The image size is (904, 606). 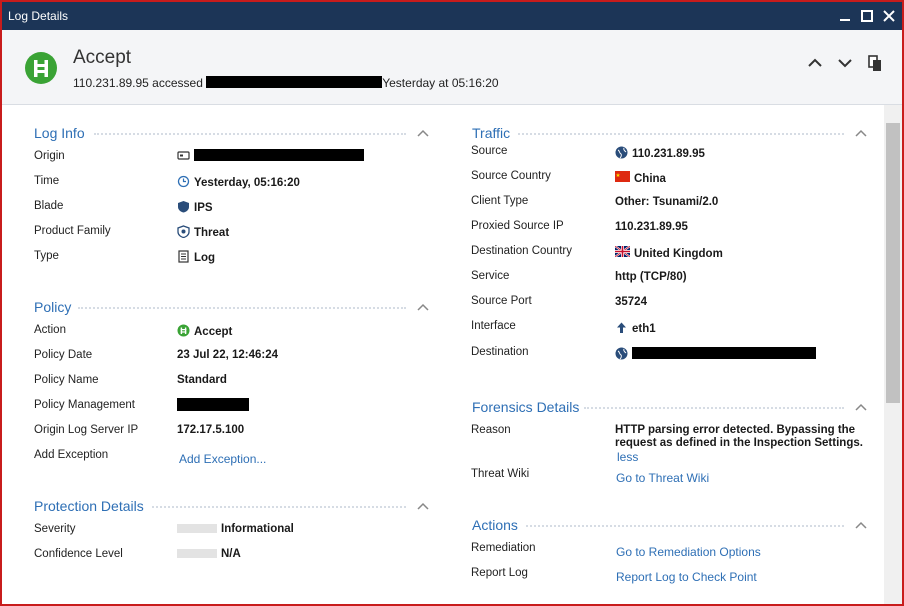 I want to click on clock-icon, so click(x=183, y=181).